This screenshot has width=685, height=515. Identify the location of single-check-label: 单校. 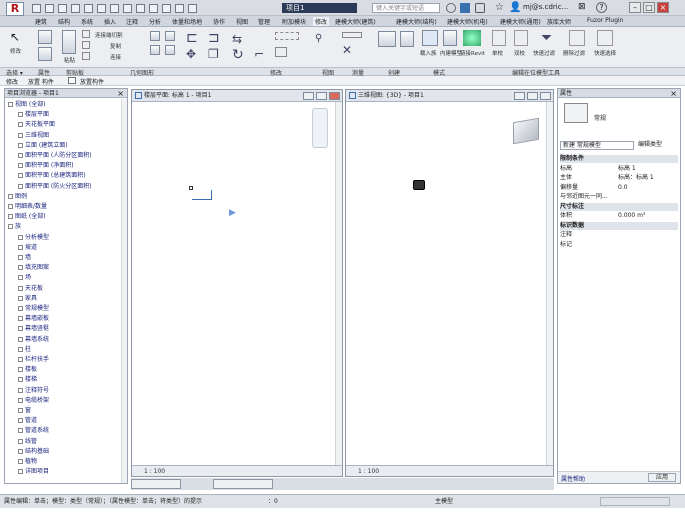
(497, 53).